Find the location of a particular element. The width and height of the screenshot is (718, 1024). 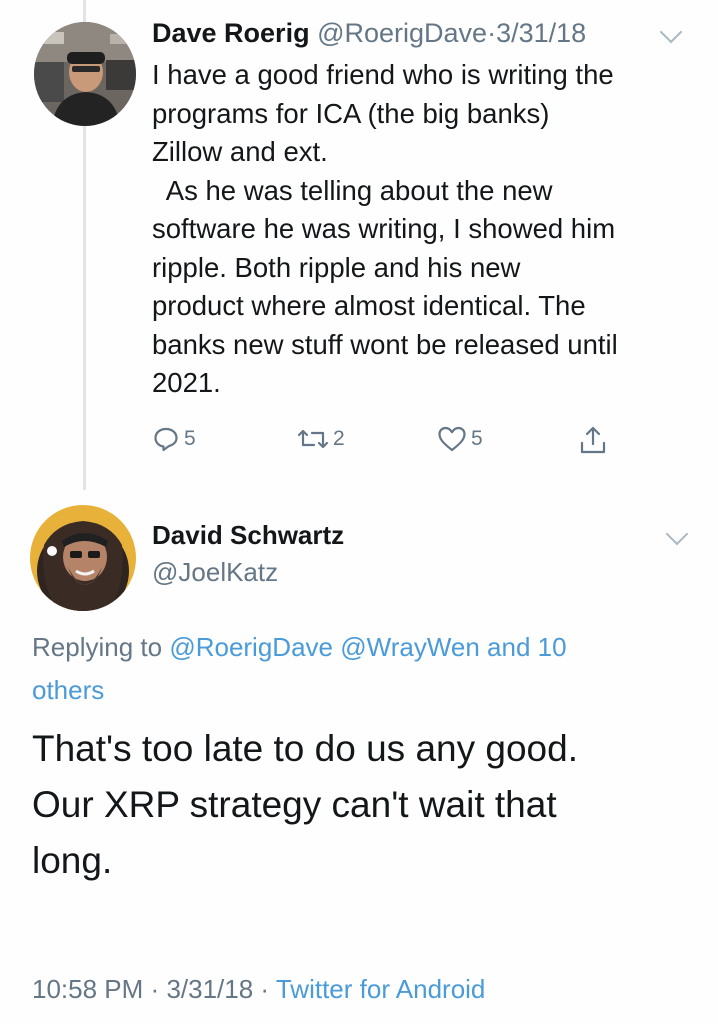

tweet2-date: 3/31/18 is located at coordinates (210, 989).